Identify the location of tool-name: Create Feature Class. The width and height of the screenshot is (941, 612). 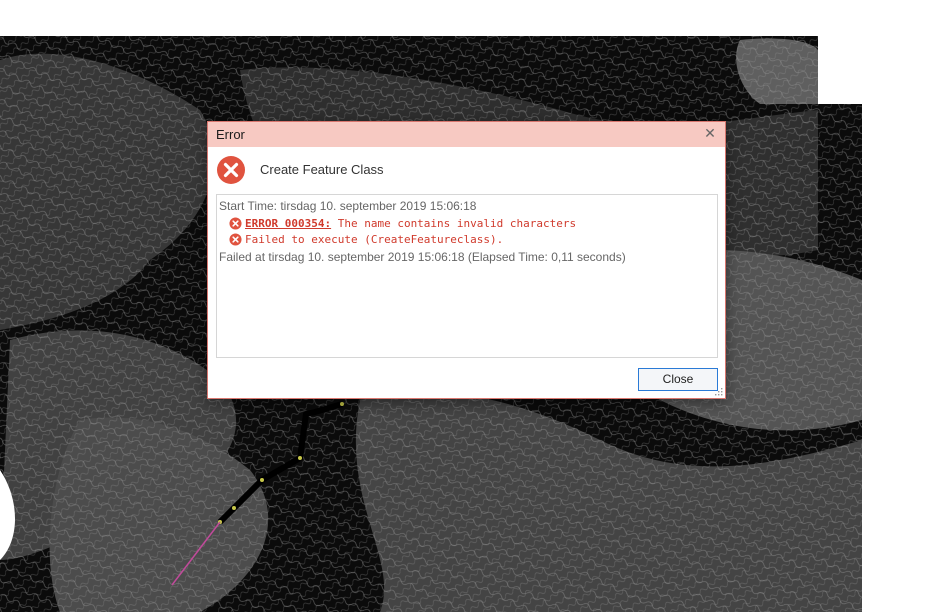
(322, 169).